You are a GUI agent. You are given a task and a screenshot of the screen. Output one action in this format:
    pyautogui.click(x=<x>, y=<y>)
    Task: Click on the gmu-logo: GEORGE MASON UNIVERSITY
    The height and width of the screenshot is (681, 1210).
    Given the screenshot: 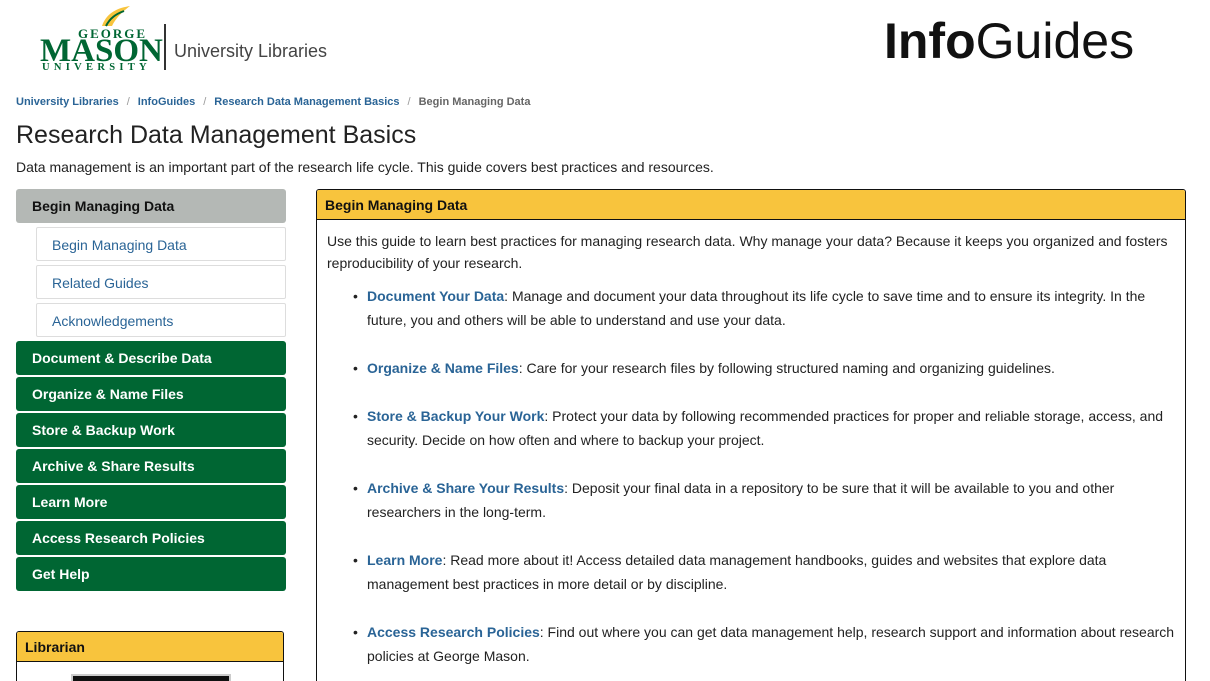 What is the action you would take?
    pyautogui.click(x=100, y=40)
    